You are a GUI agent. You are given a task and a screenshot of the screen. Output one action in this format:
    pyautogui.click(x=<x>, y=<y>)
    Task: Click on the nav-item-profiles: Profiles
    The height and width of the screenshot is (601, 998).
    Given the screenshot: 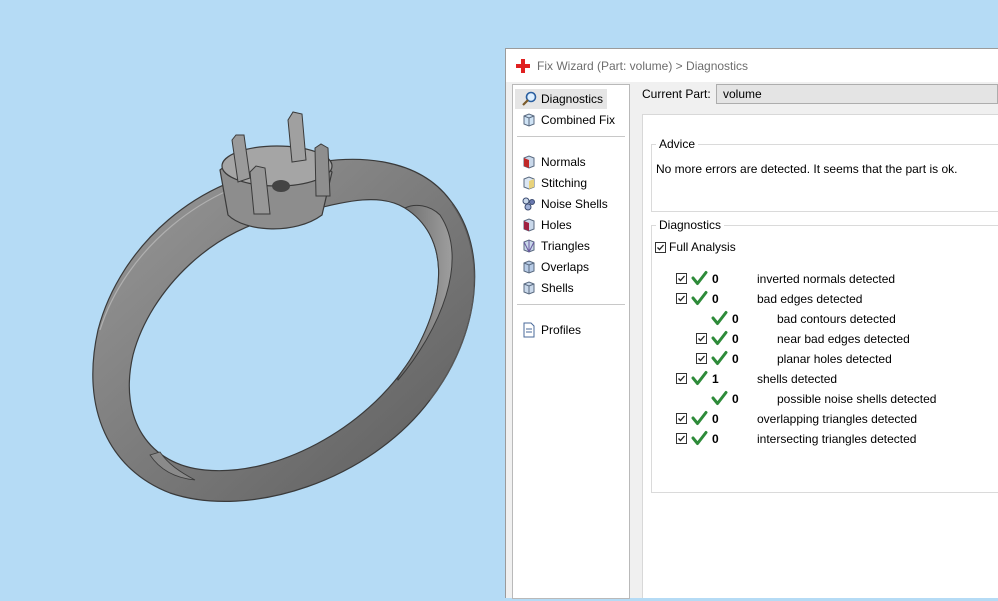 What is the action you would take?
    pyautogui.click(x=550, y=330)
    